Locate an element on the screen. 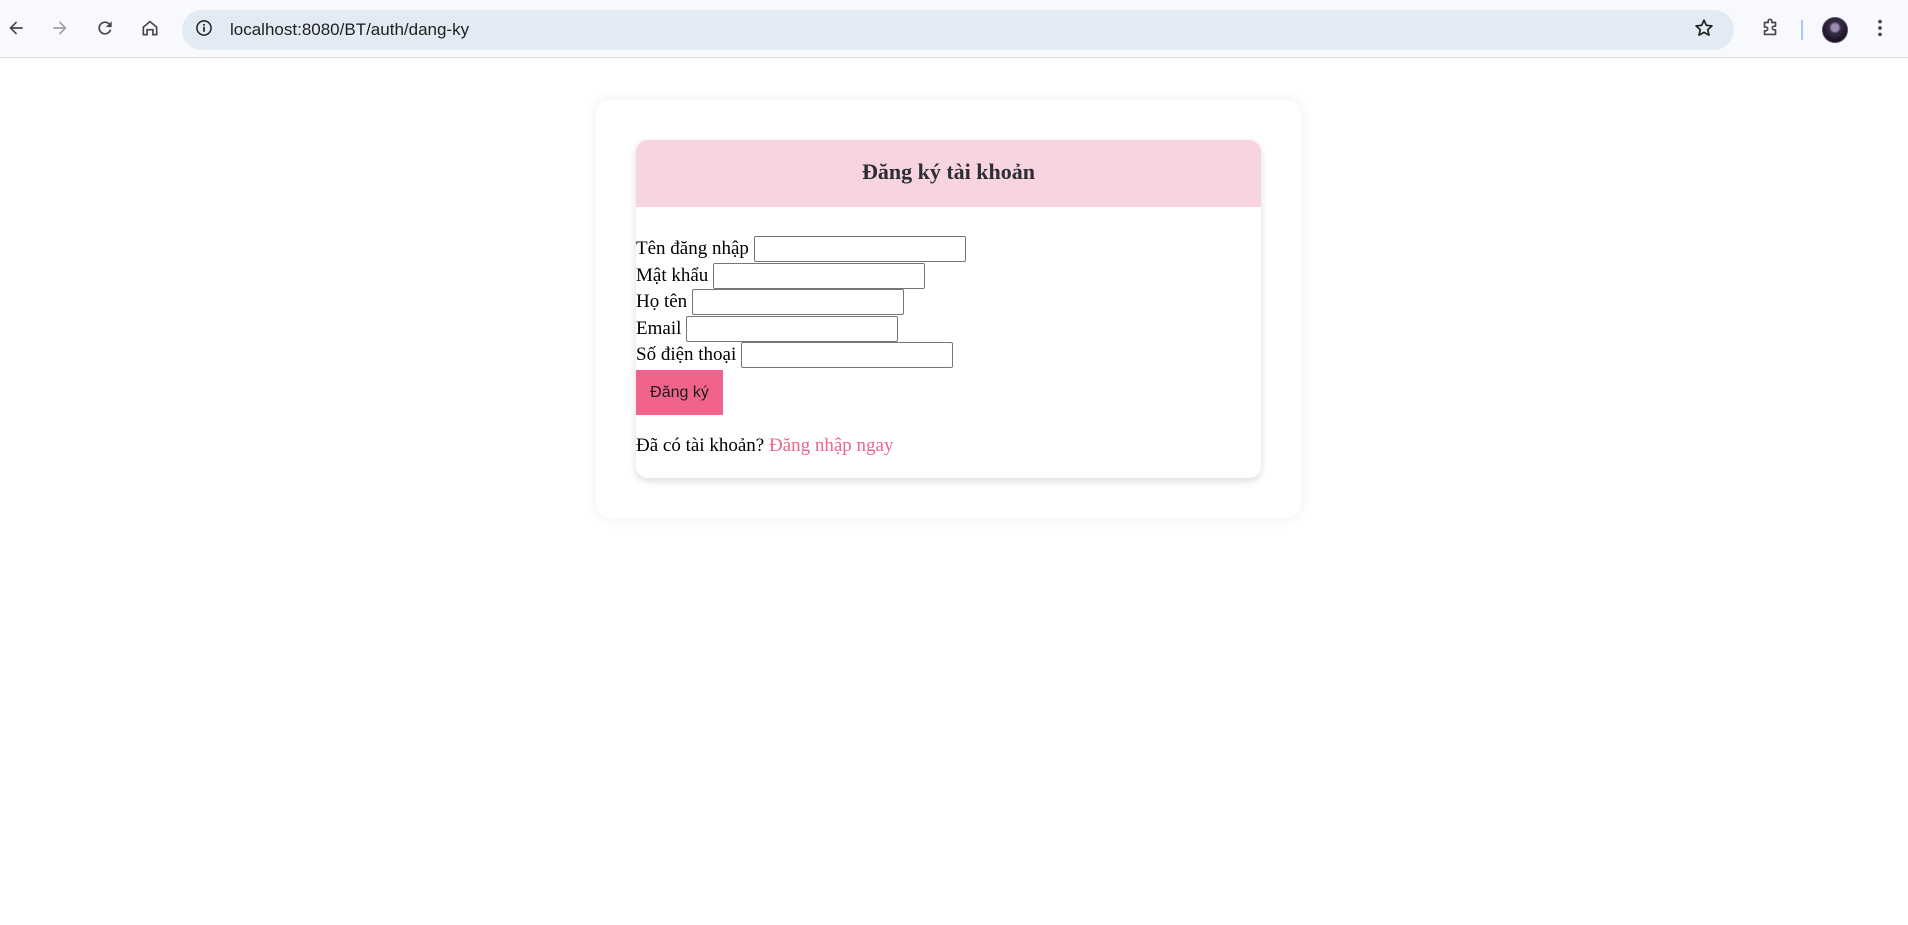  address-bar: localhost:8080/BT/auth/dang-ky is located at coordinates (958, 30).